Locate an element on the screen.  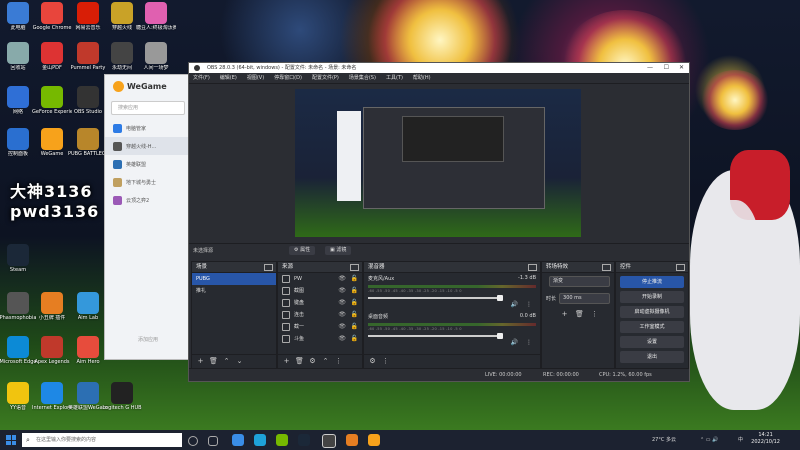
wegame-taskbar-icon is located at coordinates (374, 440).